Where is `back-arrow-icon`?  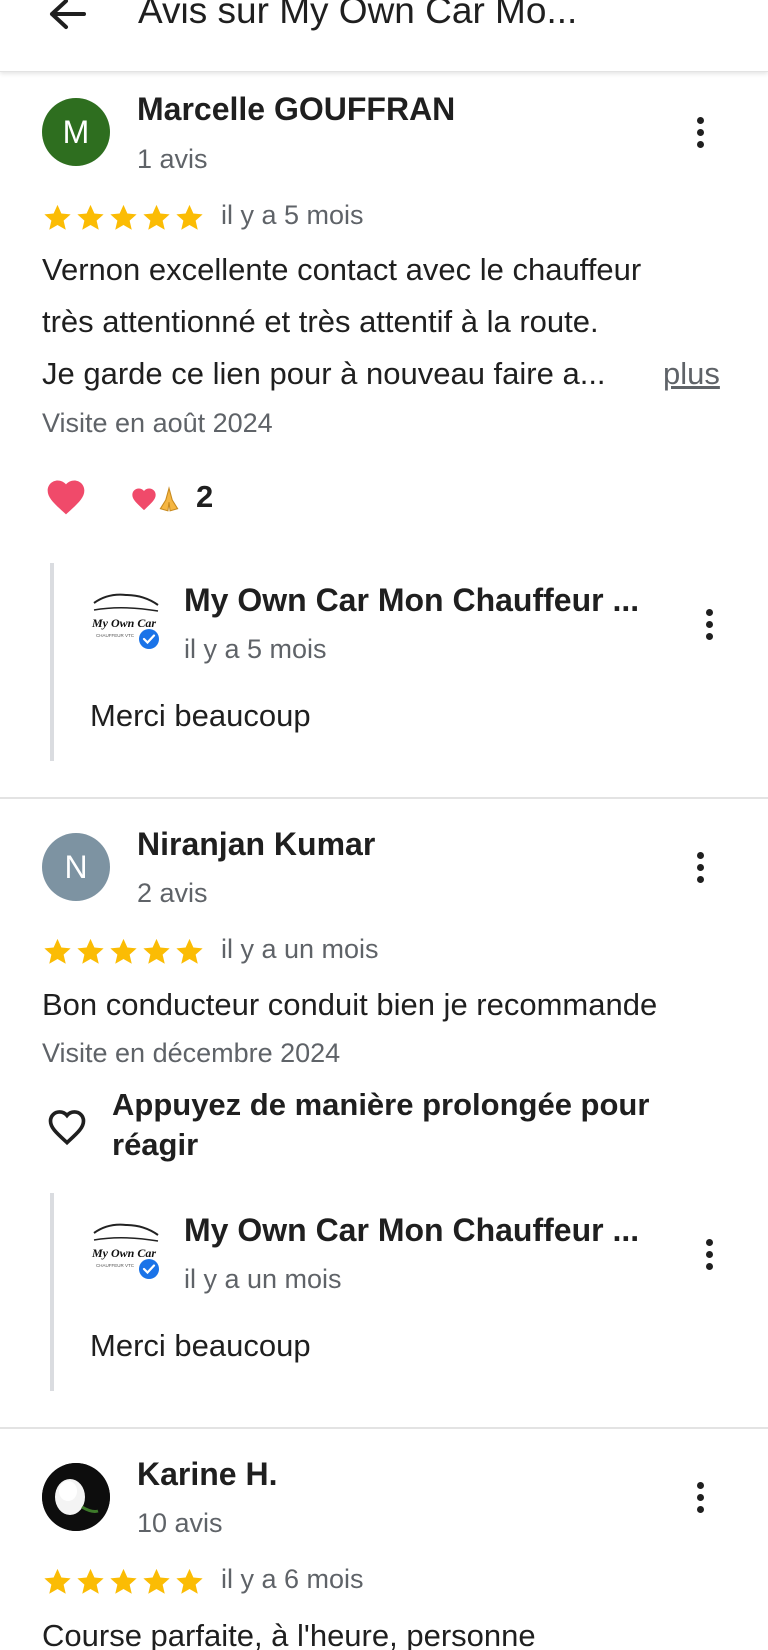
back-arrow-icon is located at coordinates (68, 14).